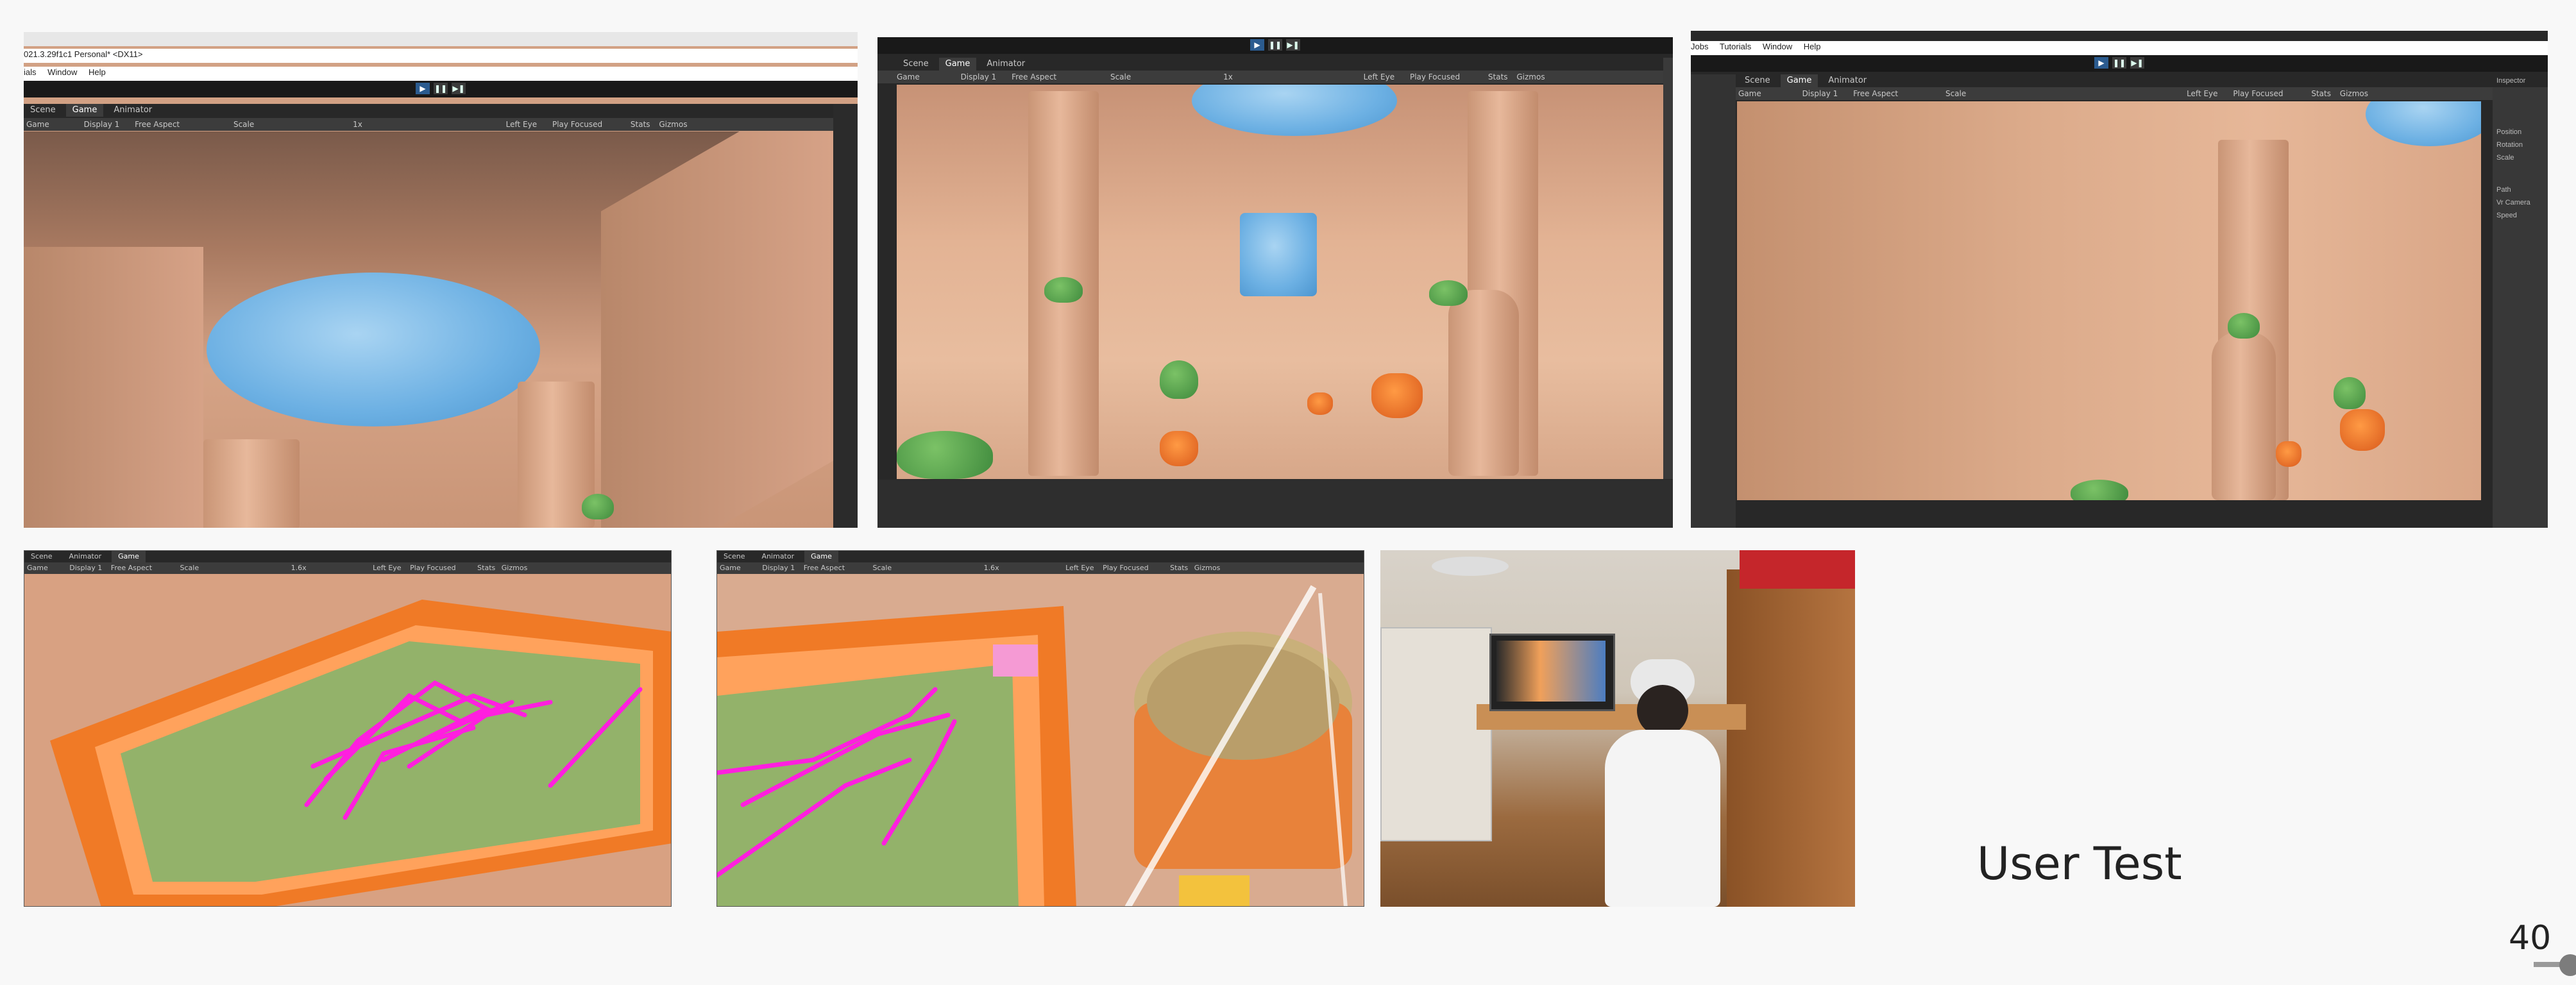  I want to click on sand-tray-render, so click(347, 740).